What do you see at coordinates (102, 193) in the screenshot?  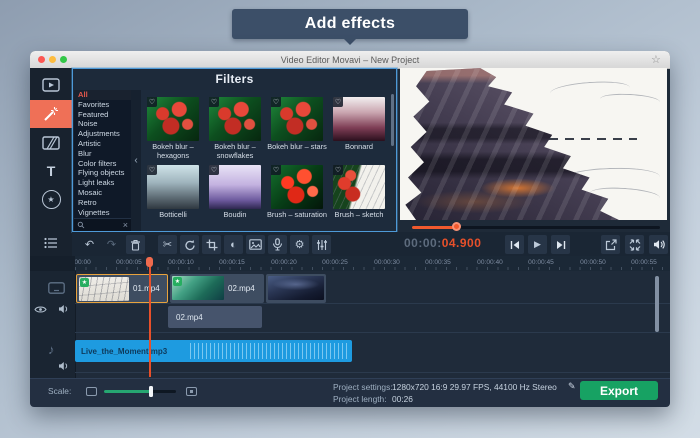 I see `category-item: Mosaic` at bounding box center [102, 193].